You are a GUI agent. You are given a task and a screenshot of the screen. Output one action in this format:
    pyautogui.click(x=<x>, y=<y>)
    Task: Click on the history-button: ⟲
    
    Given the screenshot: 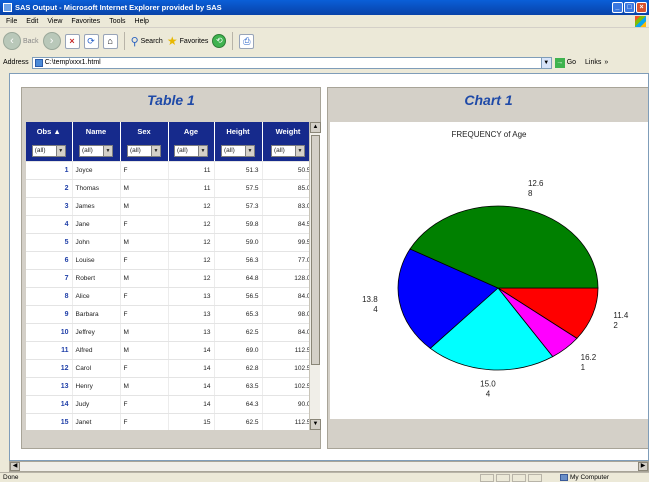 What is the action you would take?
    pyautogui.click(x=219, y=41)
    